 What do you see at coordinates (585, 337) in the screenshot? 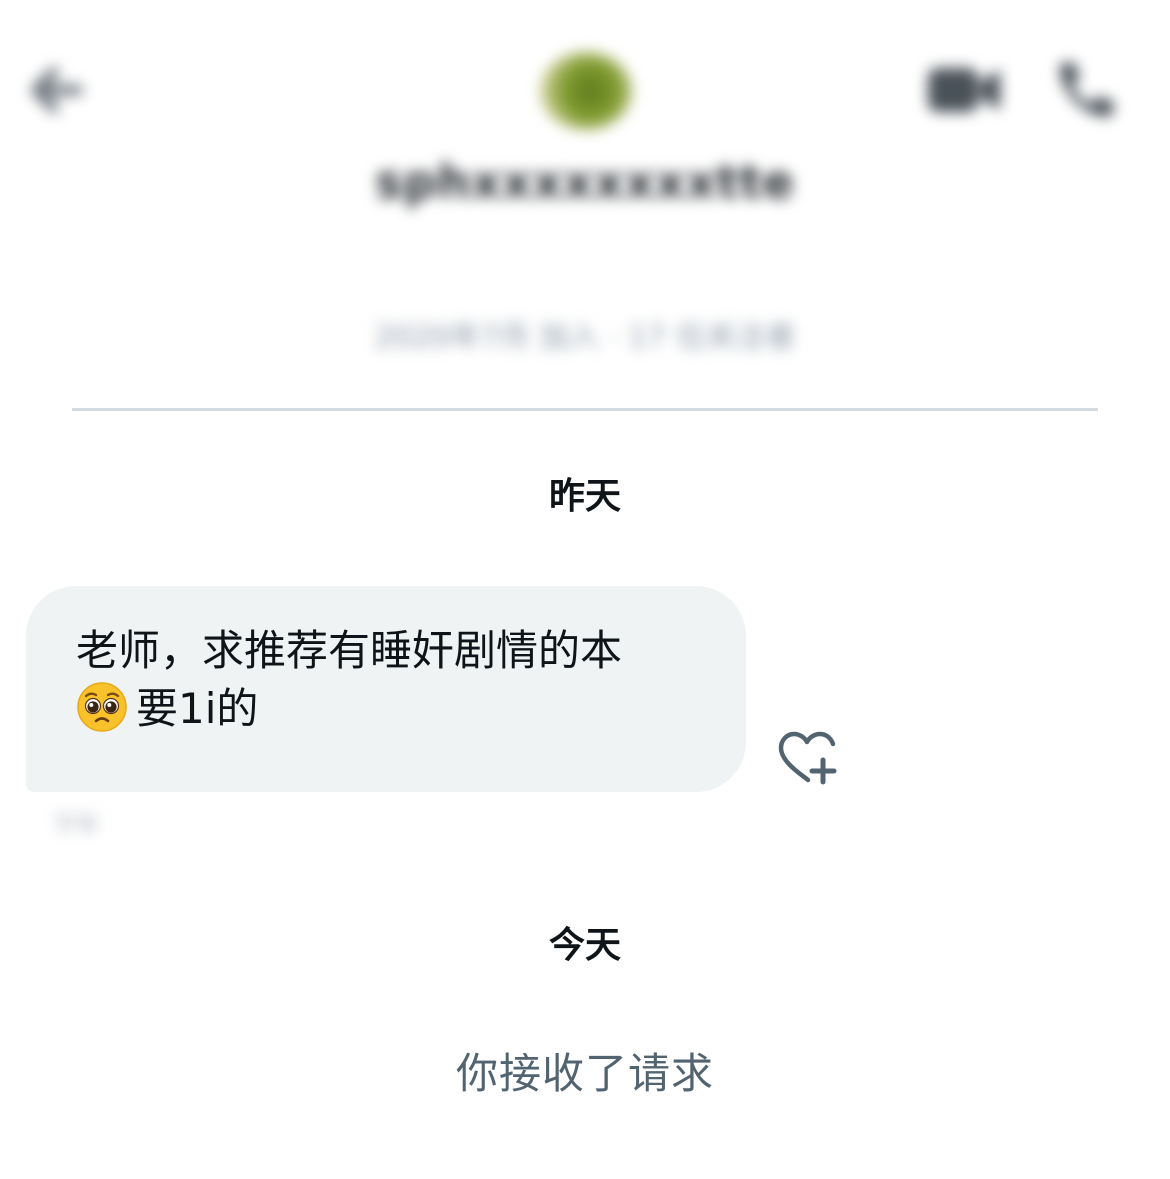
I see `contact-meta: 2020年7月 加入 · 17 位关注者` at bounding box center [585, 337].